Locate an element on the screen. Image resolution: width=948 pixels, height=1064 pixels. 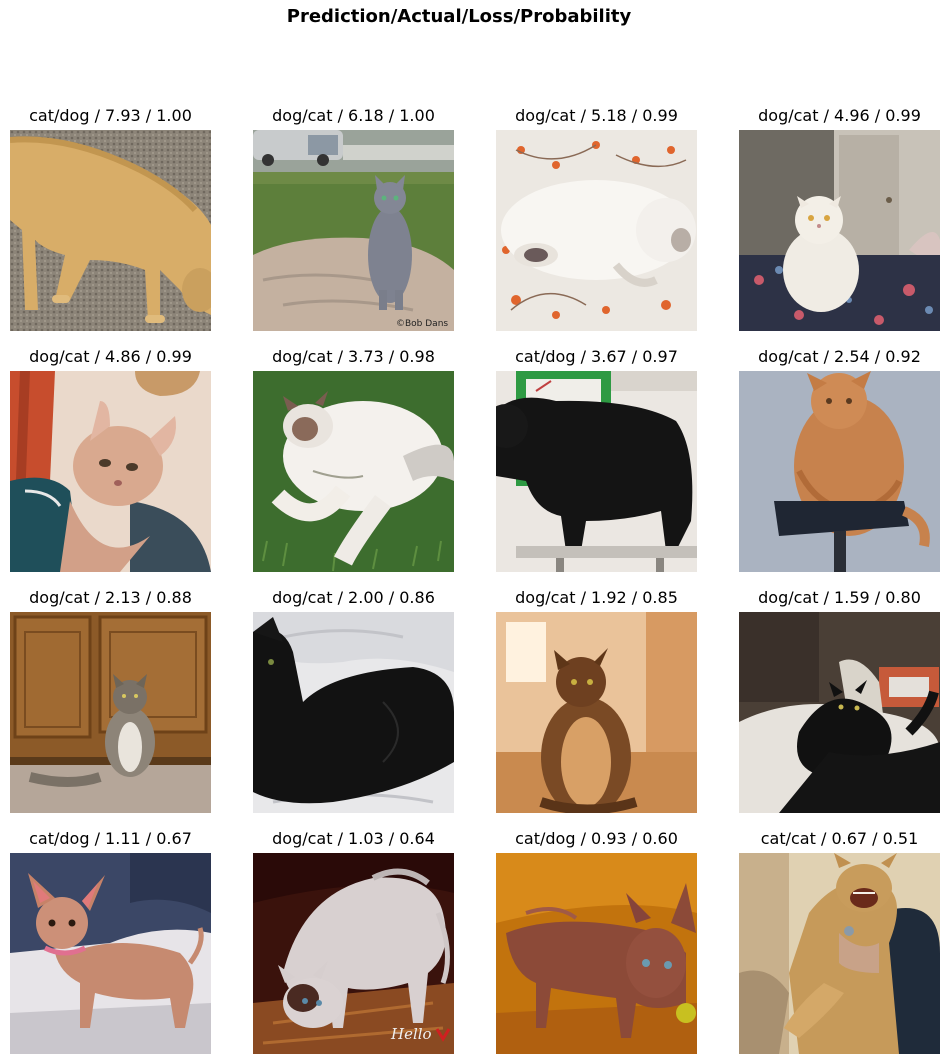
image-label: dog/cat / 1.03 / 0.64 is located at coordinates (353, 838).